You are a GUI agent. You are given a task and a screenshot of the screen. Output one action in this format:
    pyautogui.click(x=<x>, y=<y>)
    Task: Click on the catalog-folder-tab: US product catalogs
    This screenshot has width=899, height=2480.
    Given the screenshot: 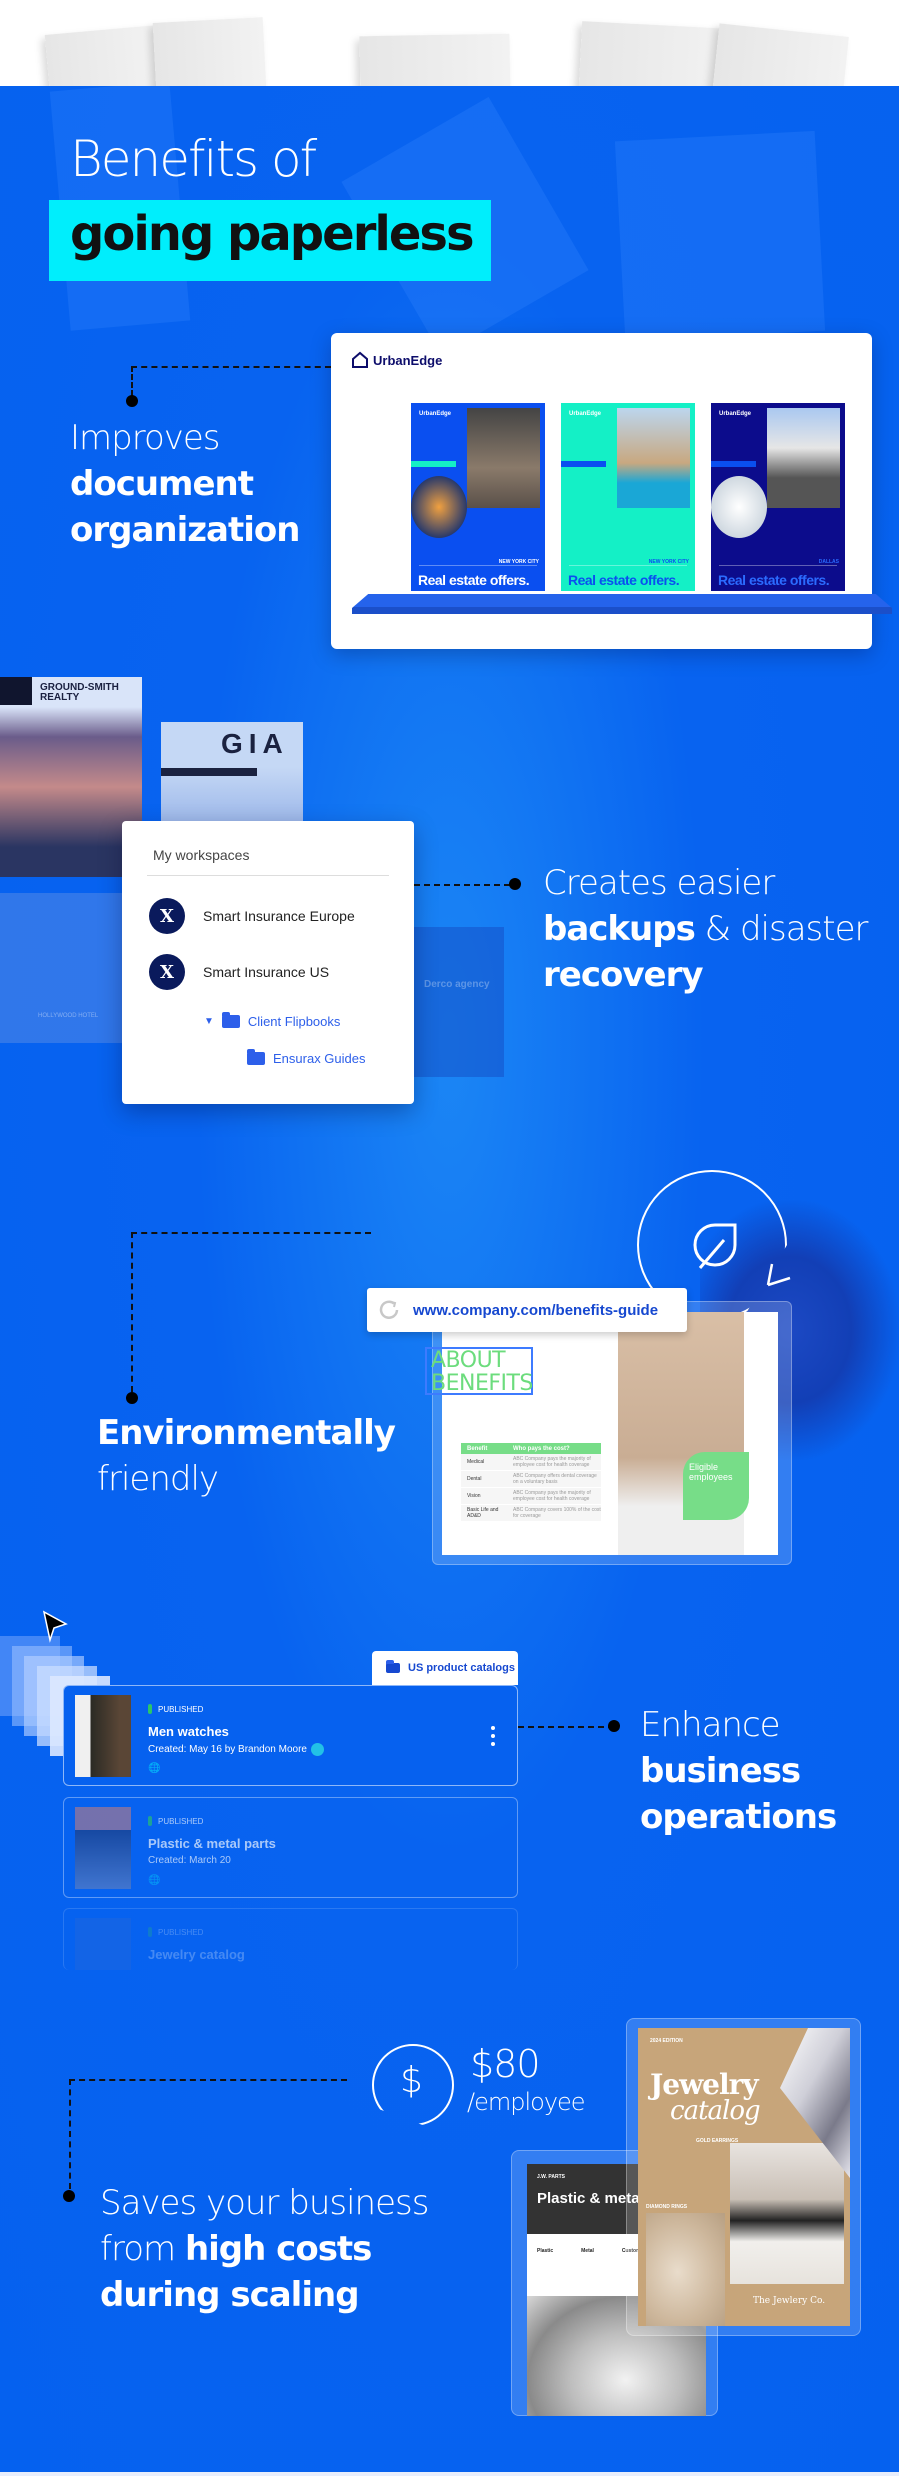 What is the action you would take?
    pyautogui.click(x=445, y=1668)
    